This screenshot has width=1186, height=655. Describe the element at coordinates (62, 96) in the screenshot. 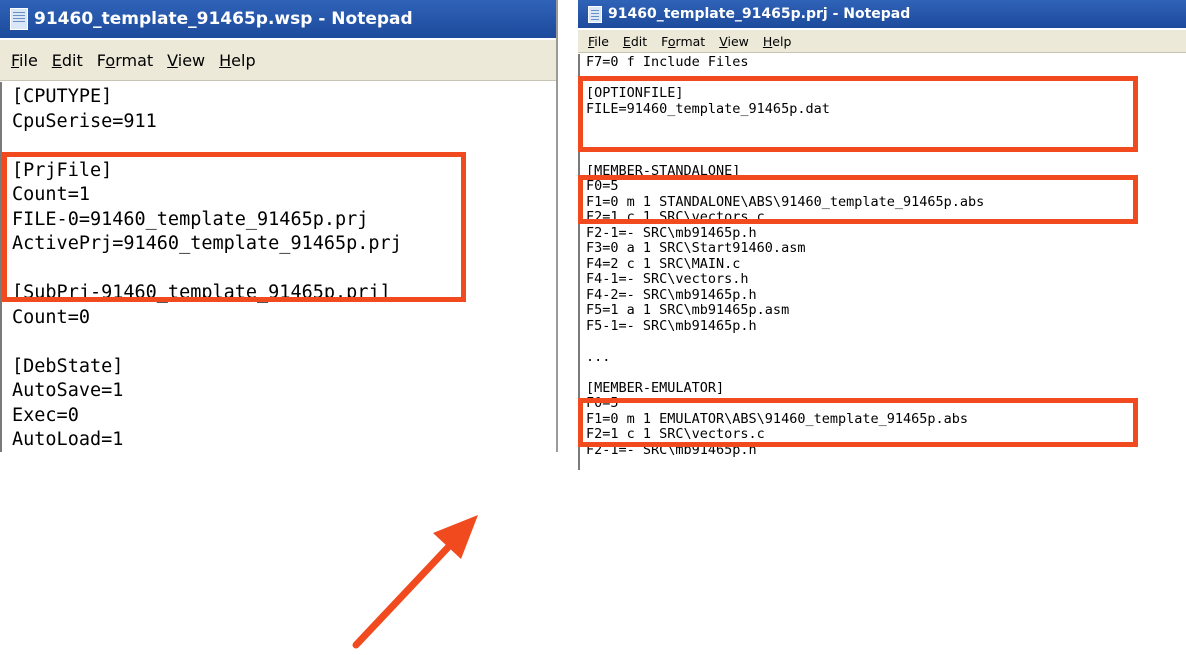

I see `text-line: [CPUTYPE]` at that location.